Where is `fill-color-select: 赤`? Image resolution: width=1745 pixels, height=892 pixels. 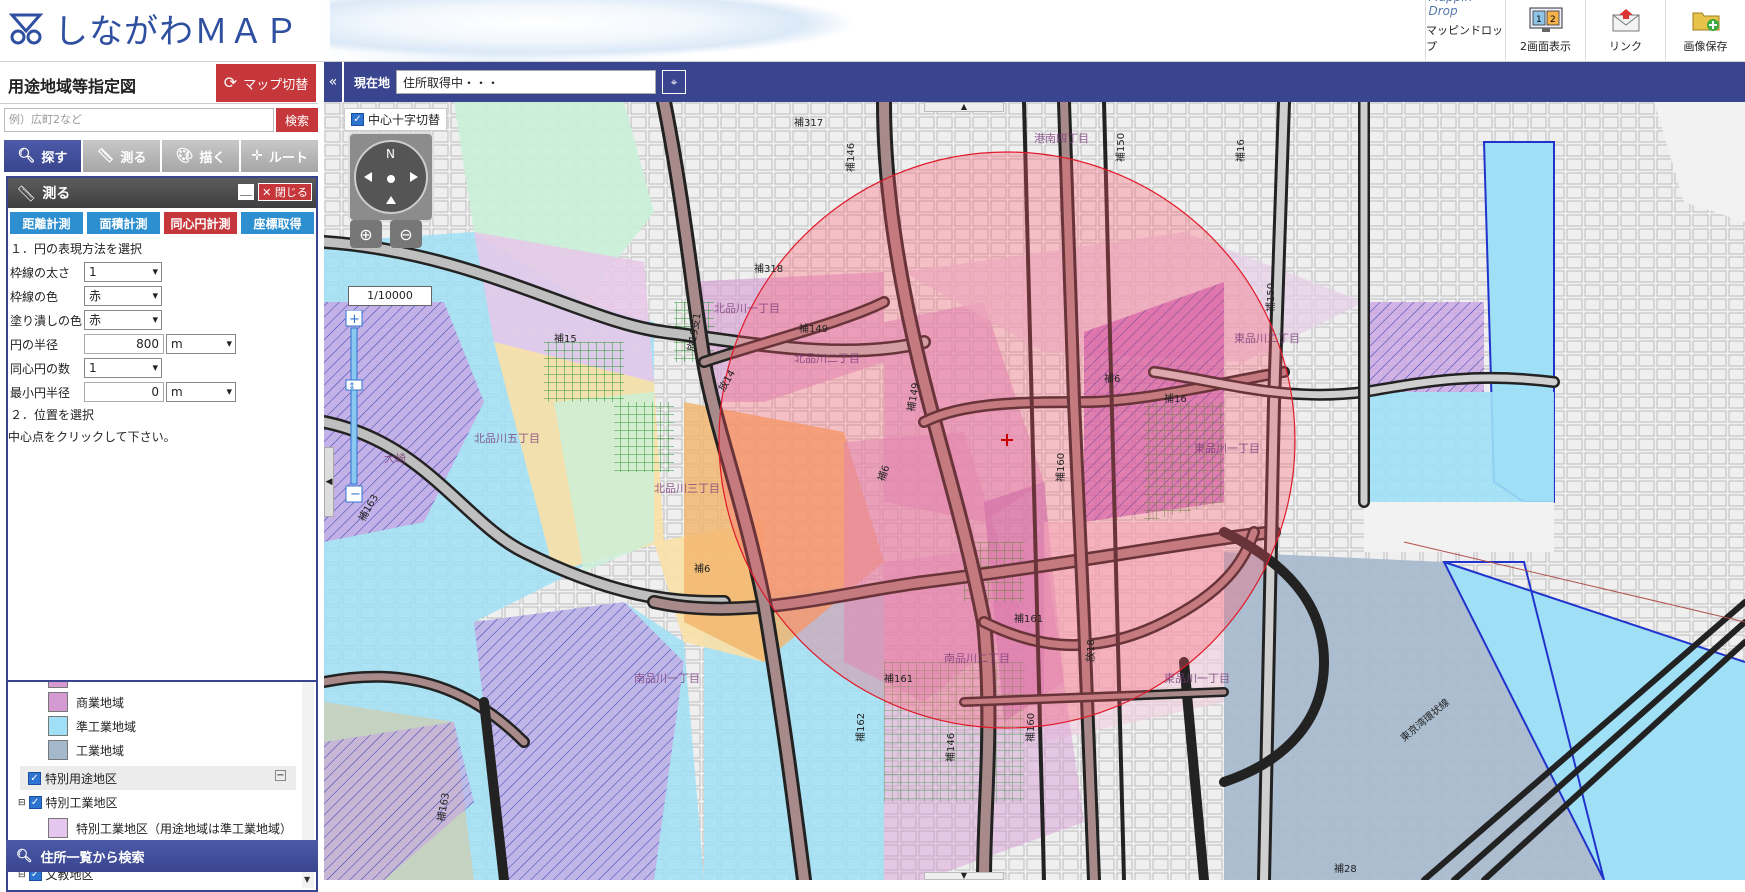 fill-color-select: 赤 is located at coordinates (123, 320).